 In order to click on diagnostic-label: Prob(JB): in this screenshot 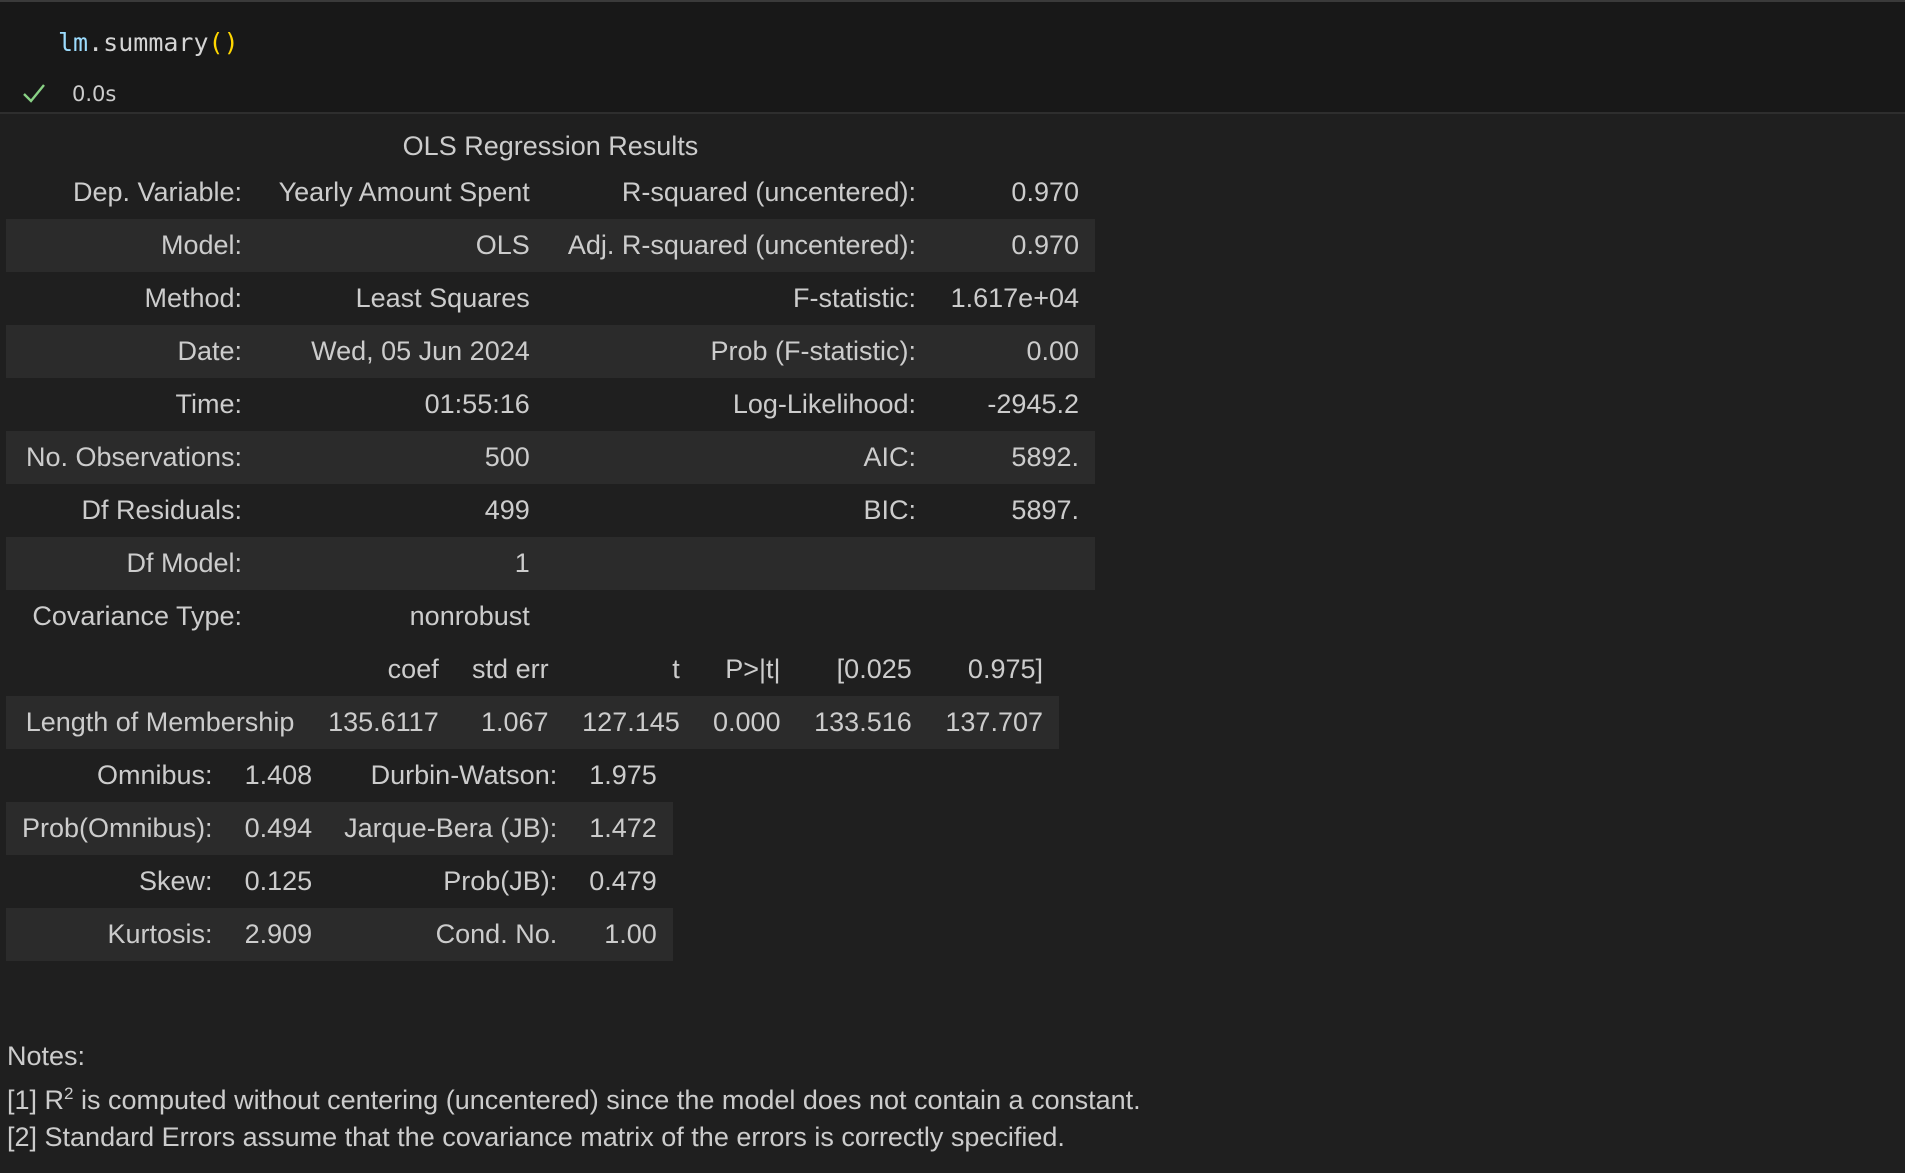, I will do `click(500, 881)`.